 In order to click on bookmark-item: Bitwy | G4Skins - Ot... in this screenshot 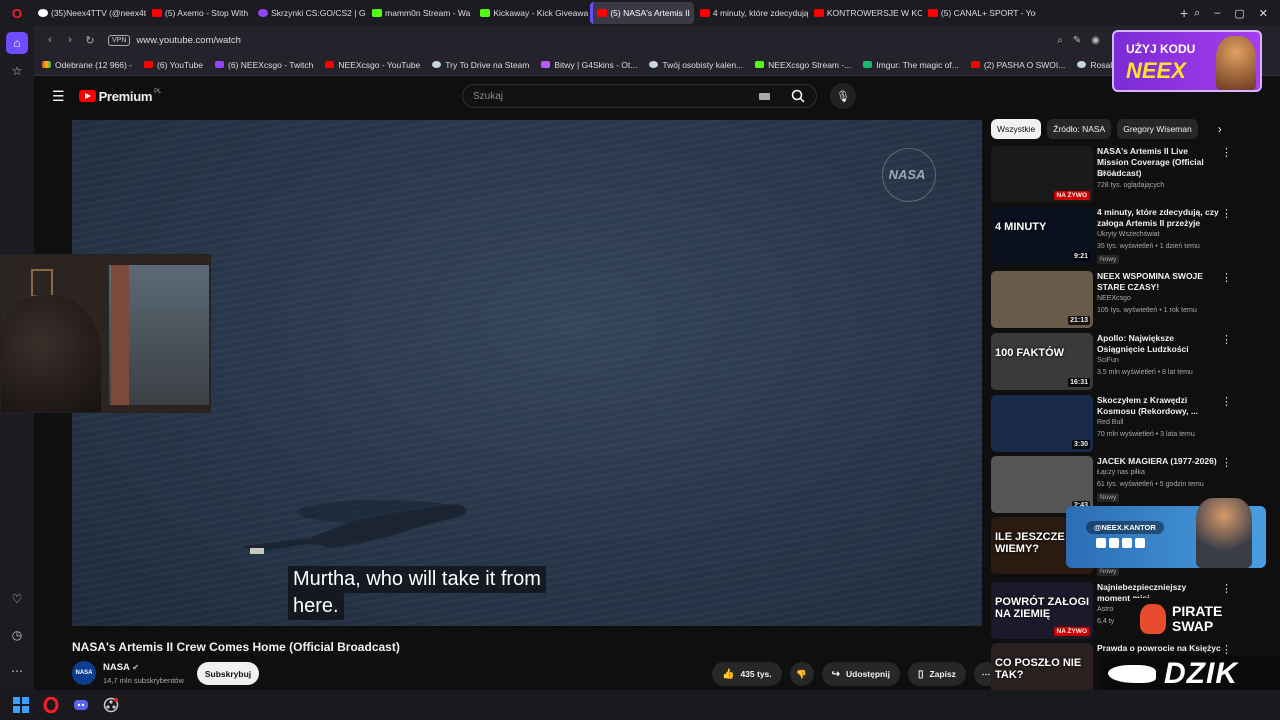, I will do `click(589, 65)`.